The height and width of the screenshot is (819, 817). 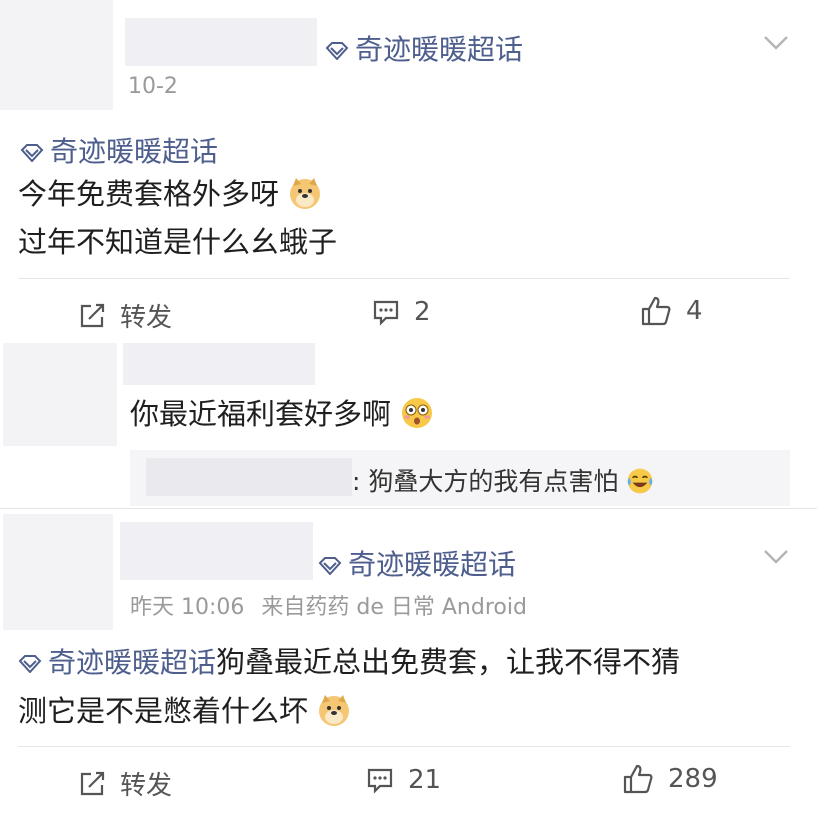 I want to click on like-count: 4, so click(x=694, y=311).